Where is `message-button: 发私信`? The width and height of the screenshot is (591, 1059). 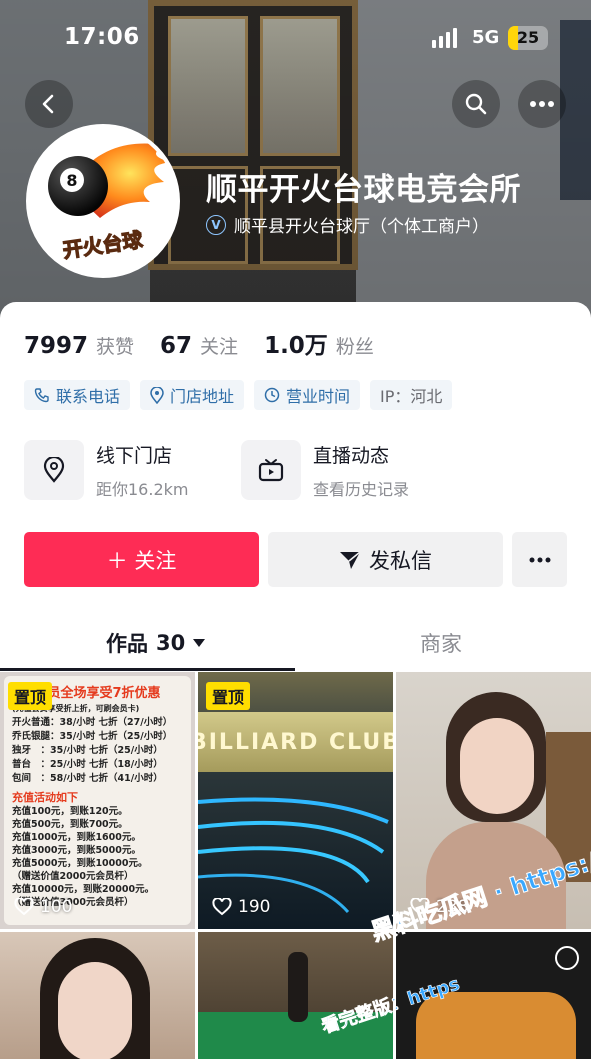
message-button: 发私信 is located at coordinates (385, 559).